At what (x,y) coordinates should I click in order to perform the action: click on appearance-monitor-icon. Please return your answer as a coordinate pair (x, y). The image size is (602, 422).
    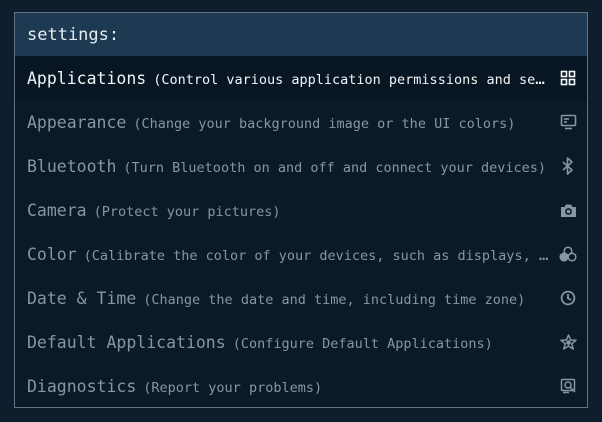
    Looking at the image, I should click on (568, 122).